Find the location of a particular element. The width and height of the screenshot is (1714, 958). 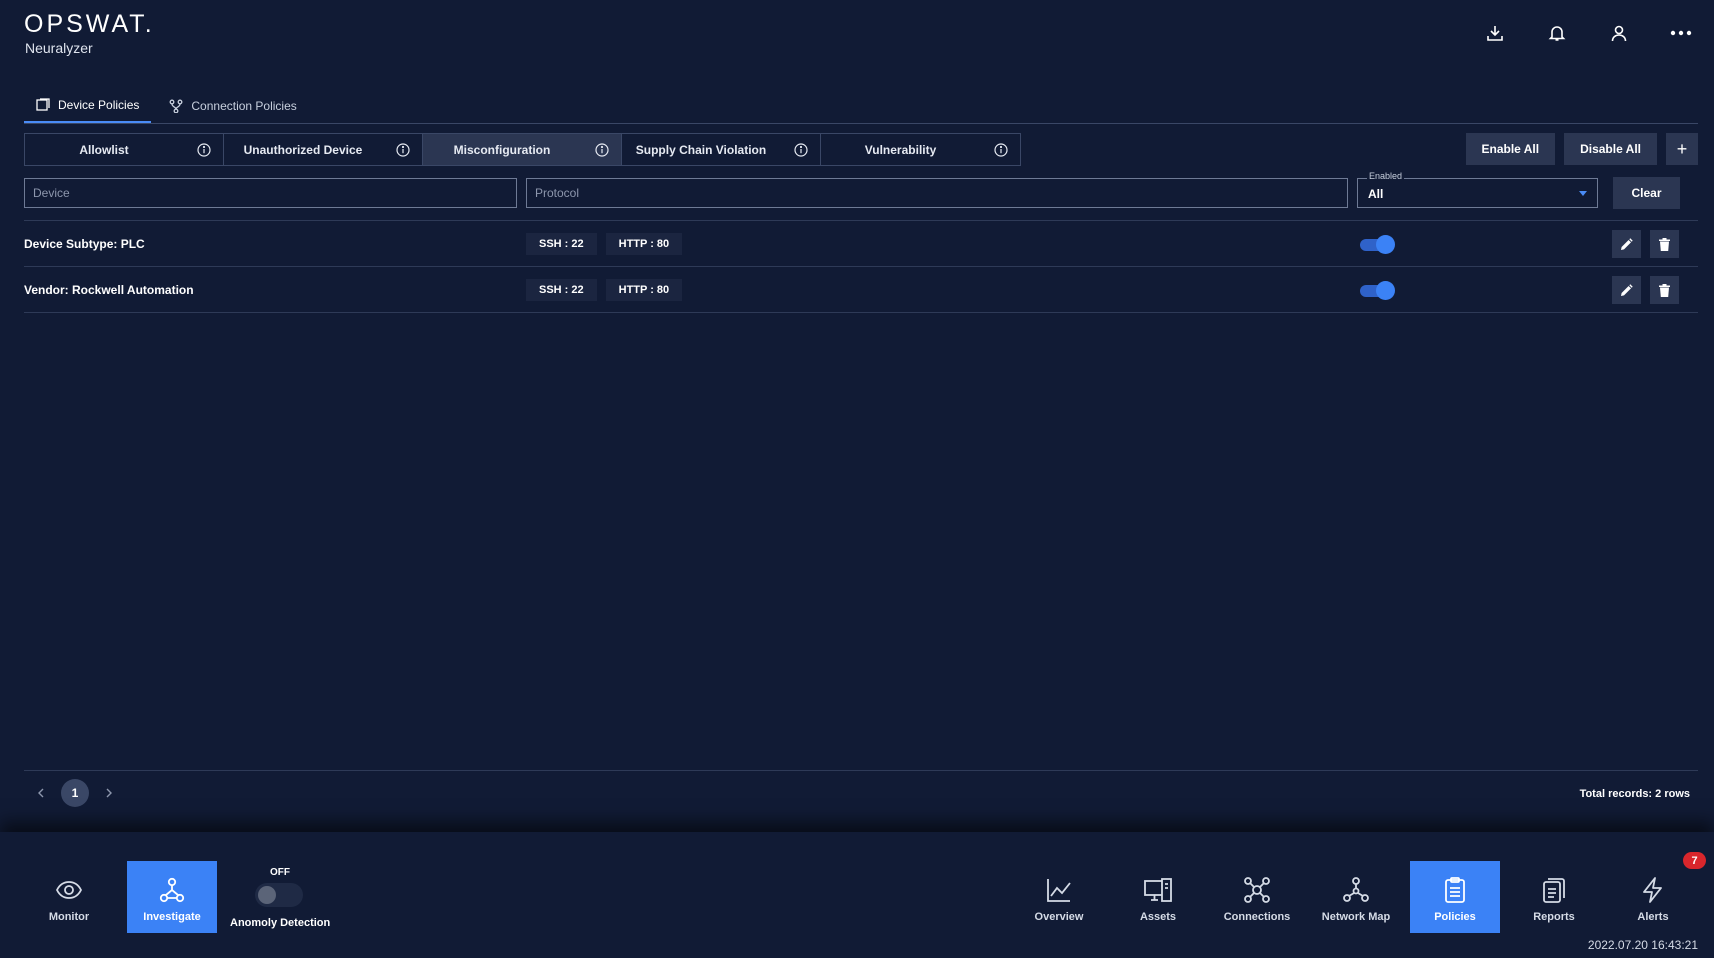

nav-label: Monitor is located at coordinates (69, 917).